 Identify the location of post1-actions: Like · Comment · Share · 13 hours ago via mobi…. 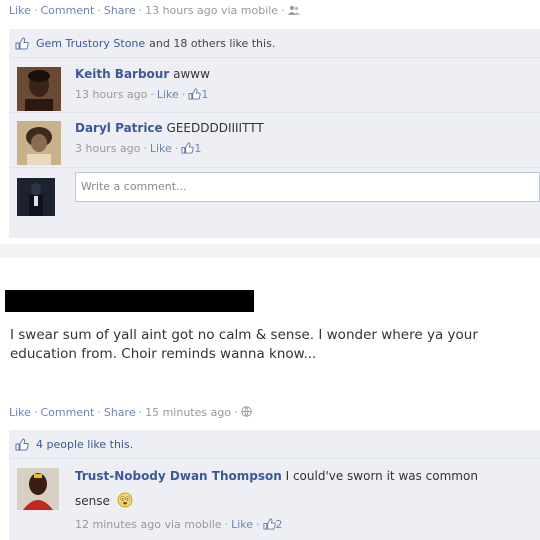
(154, 10).